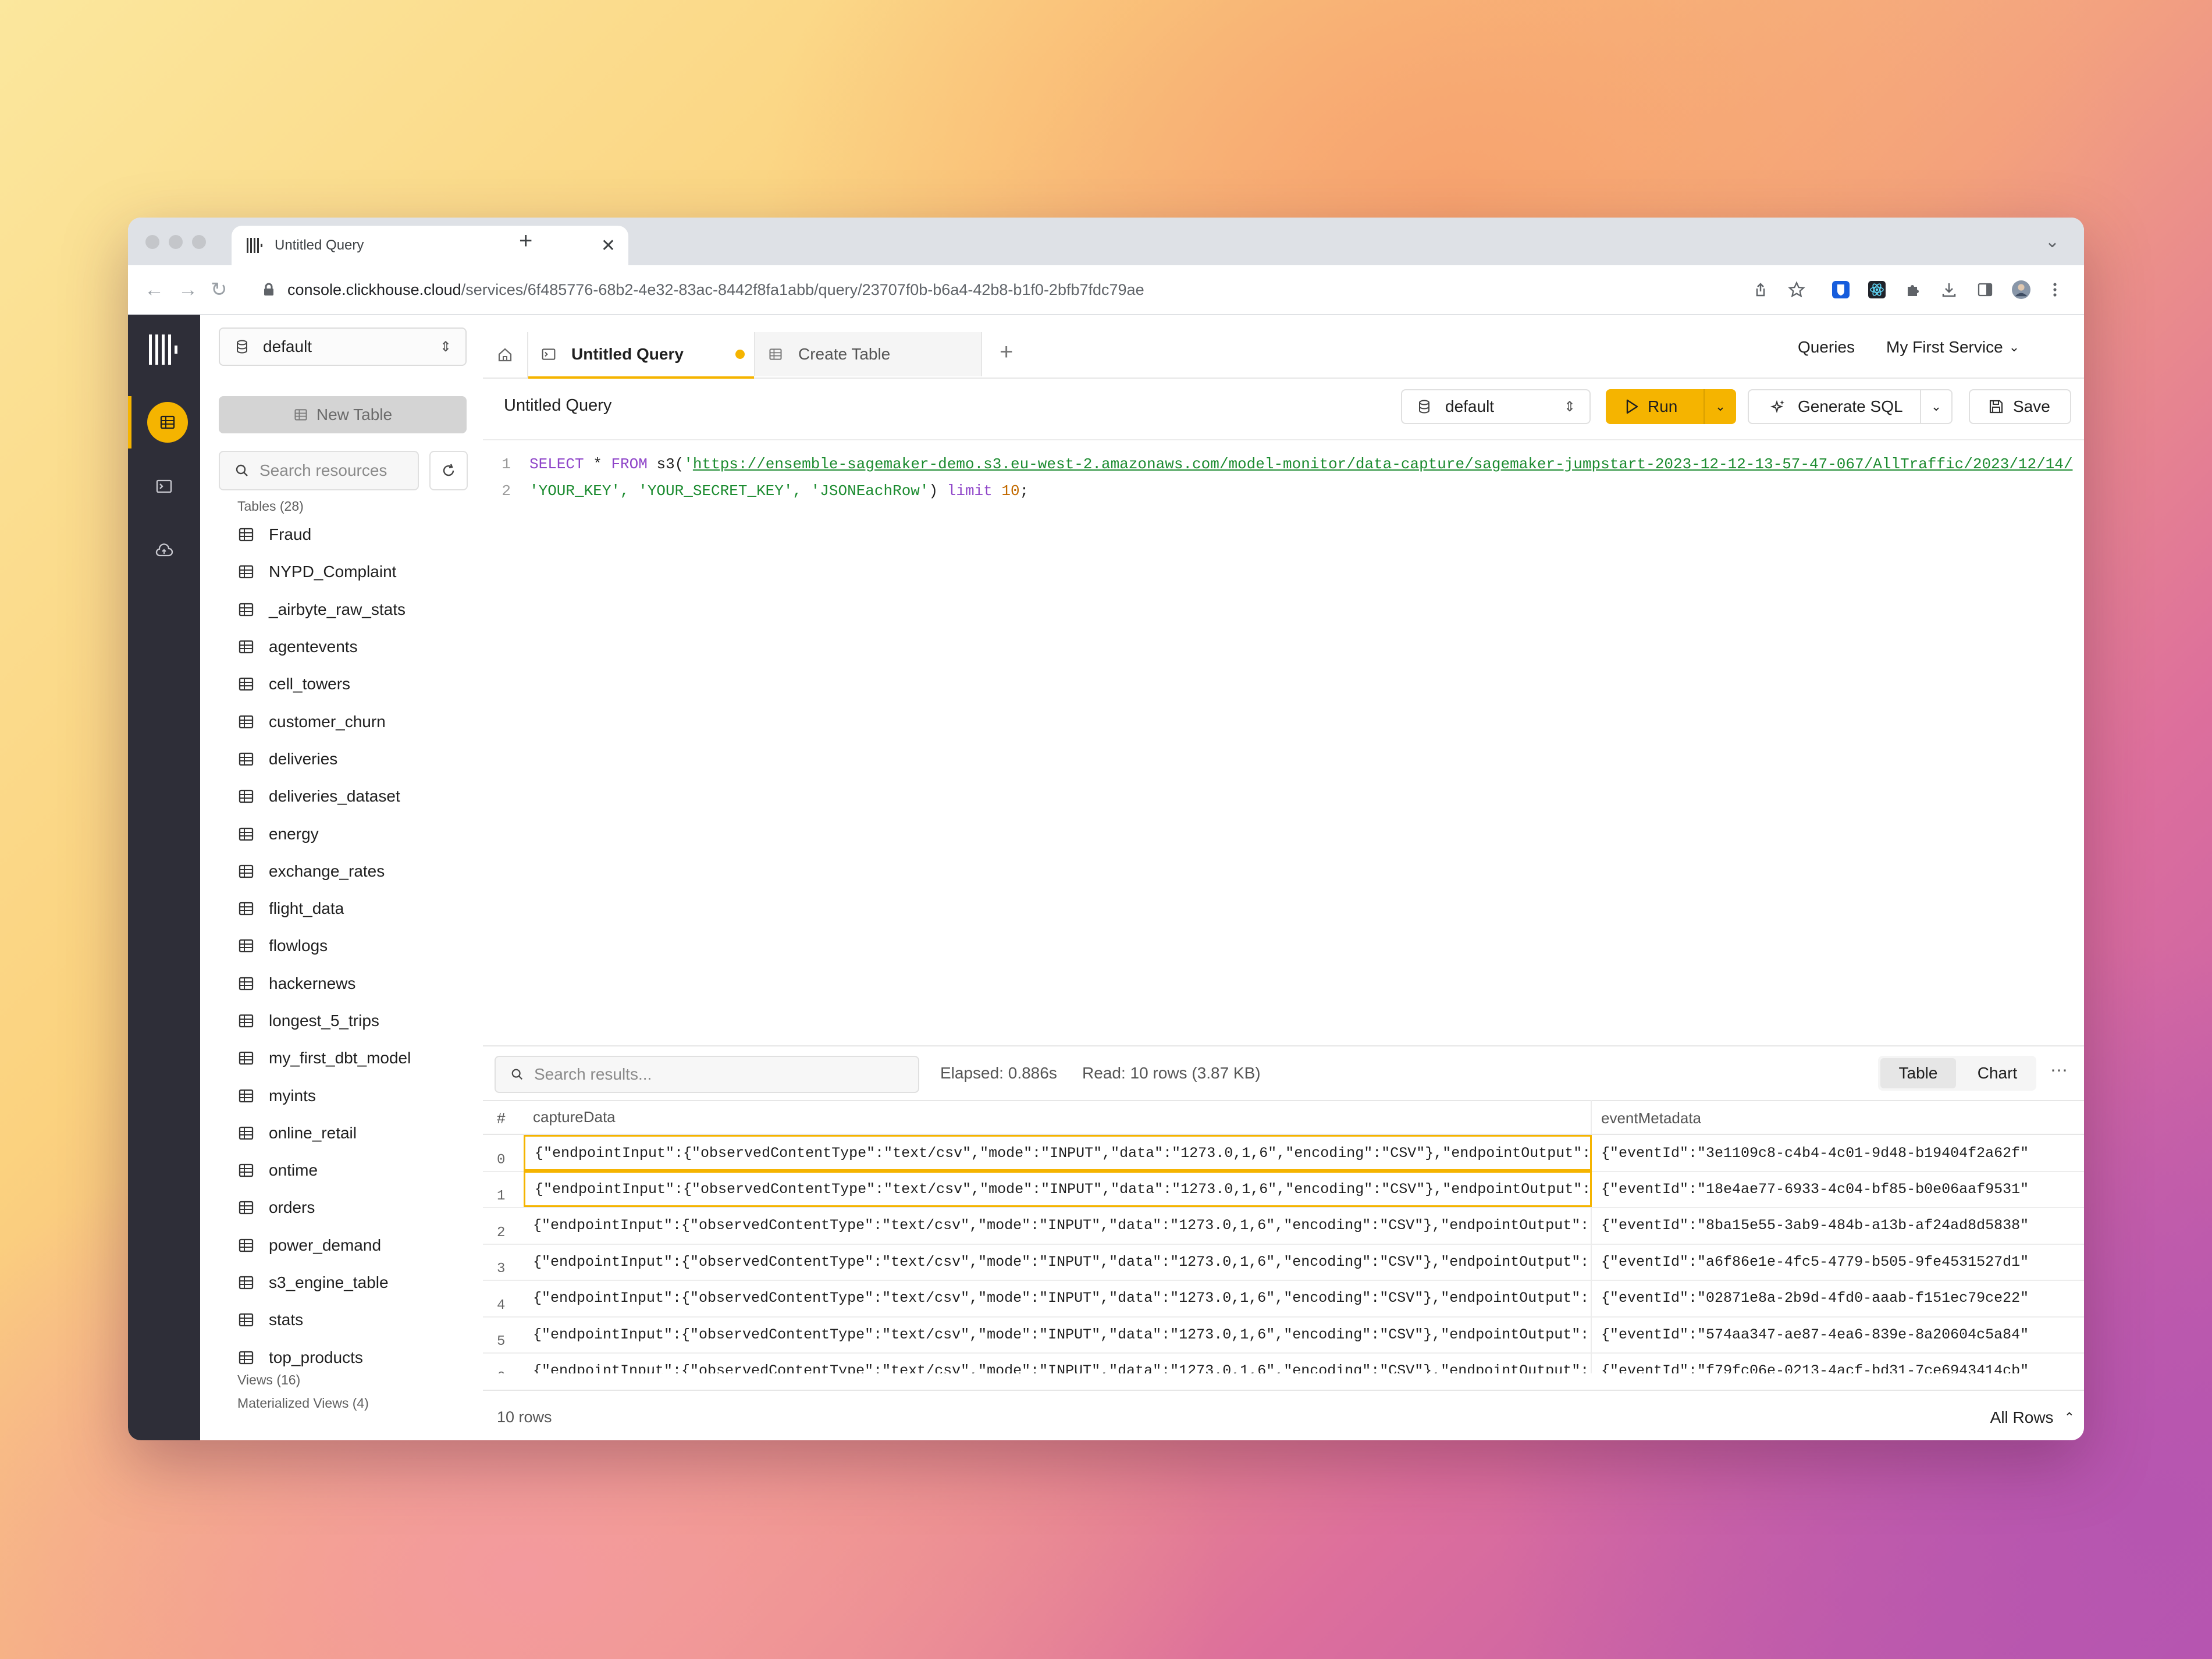 This screenshot has height=1659, width=2212. I want to click on generate-sql-options-button: ⌄, so click(1936, 406).